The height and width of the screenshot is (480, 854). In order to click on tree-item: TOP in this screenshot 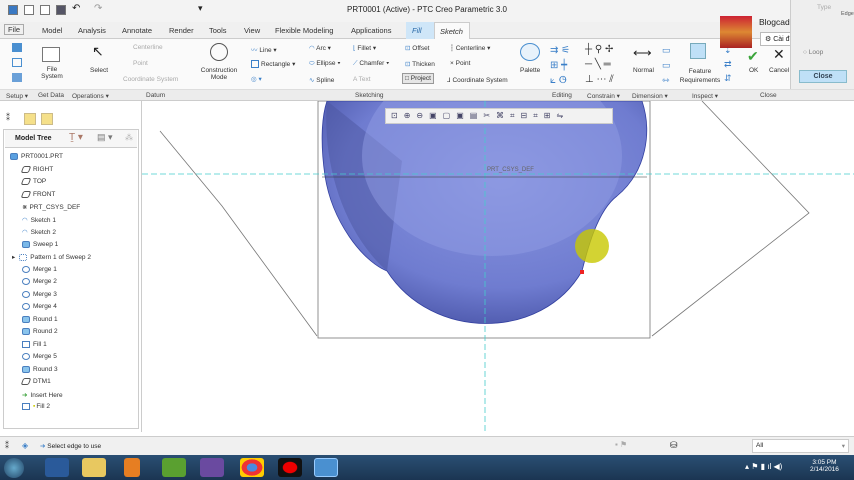, I will do `click(33, 181)`.